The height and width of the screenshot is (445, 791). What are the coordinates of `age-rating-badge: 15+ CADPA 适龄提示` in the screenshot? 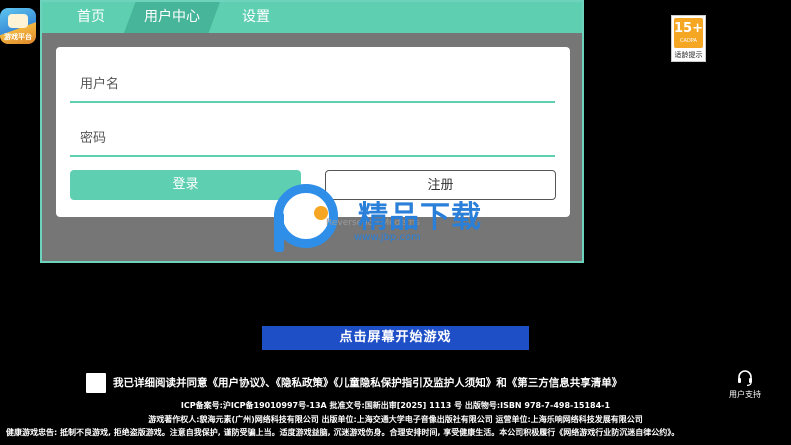 It's located at (688, 38).